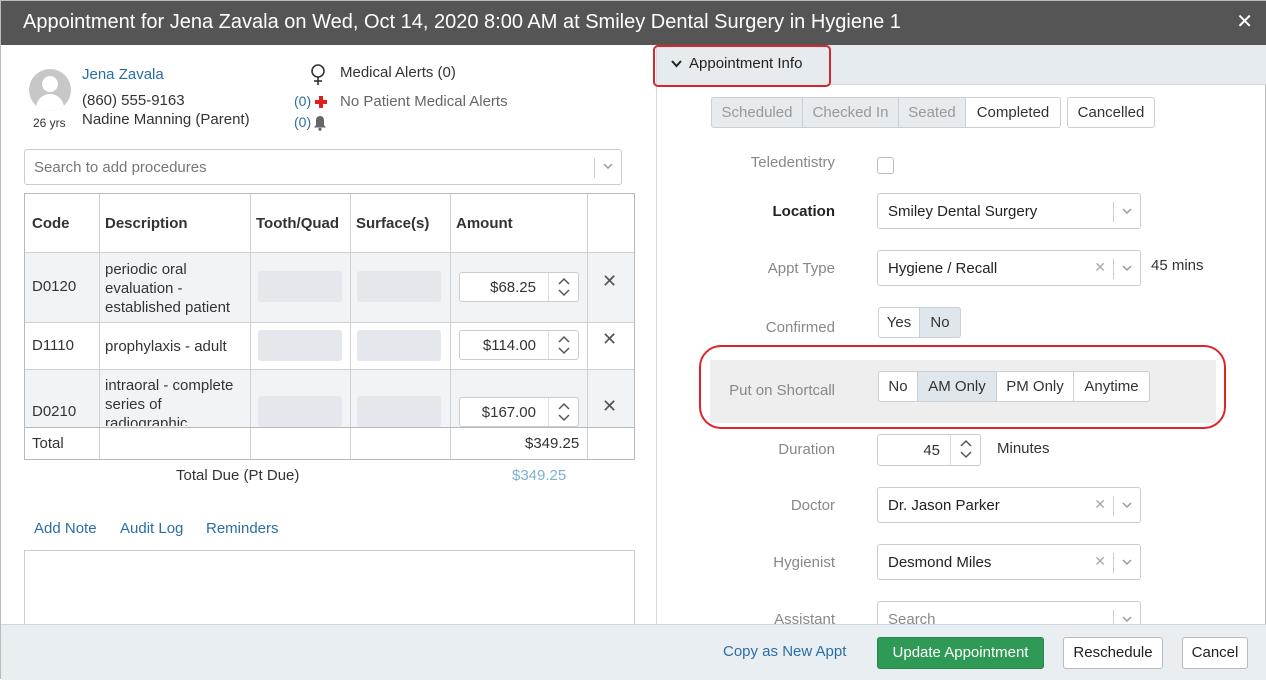 The height and width of the screenshot is (680, 1266). Describe the element at coordinates (932, 112) in the screenshot. I see `status-seated: Seated` at that location.